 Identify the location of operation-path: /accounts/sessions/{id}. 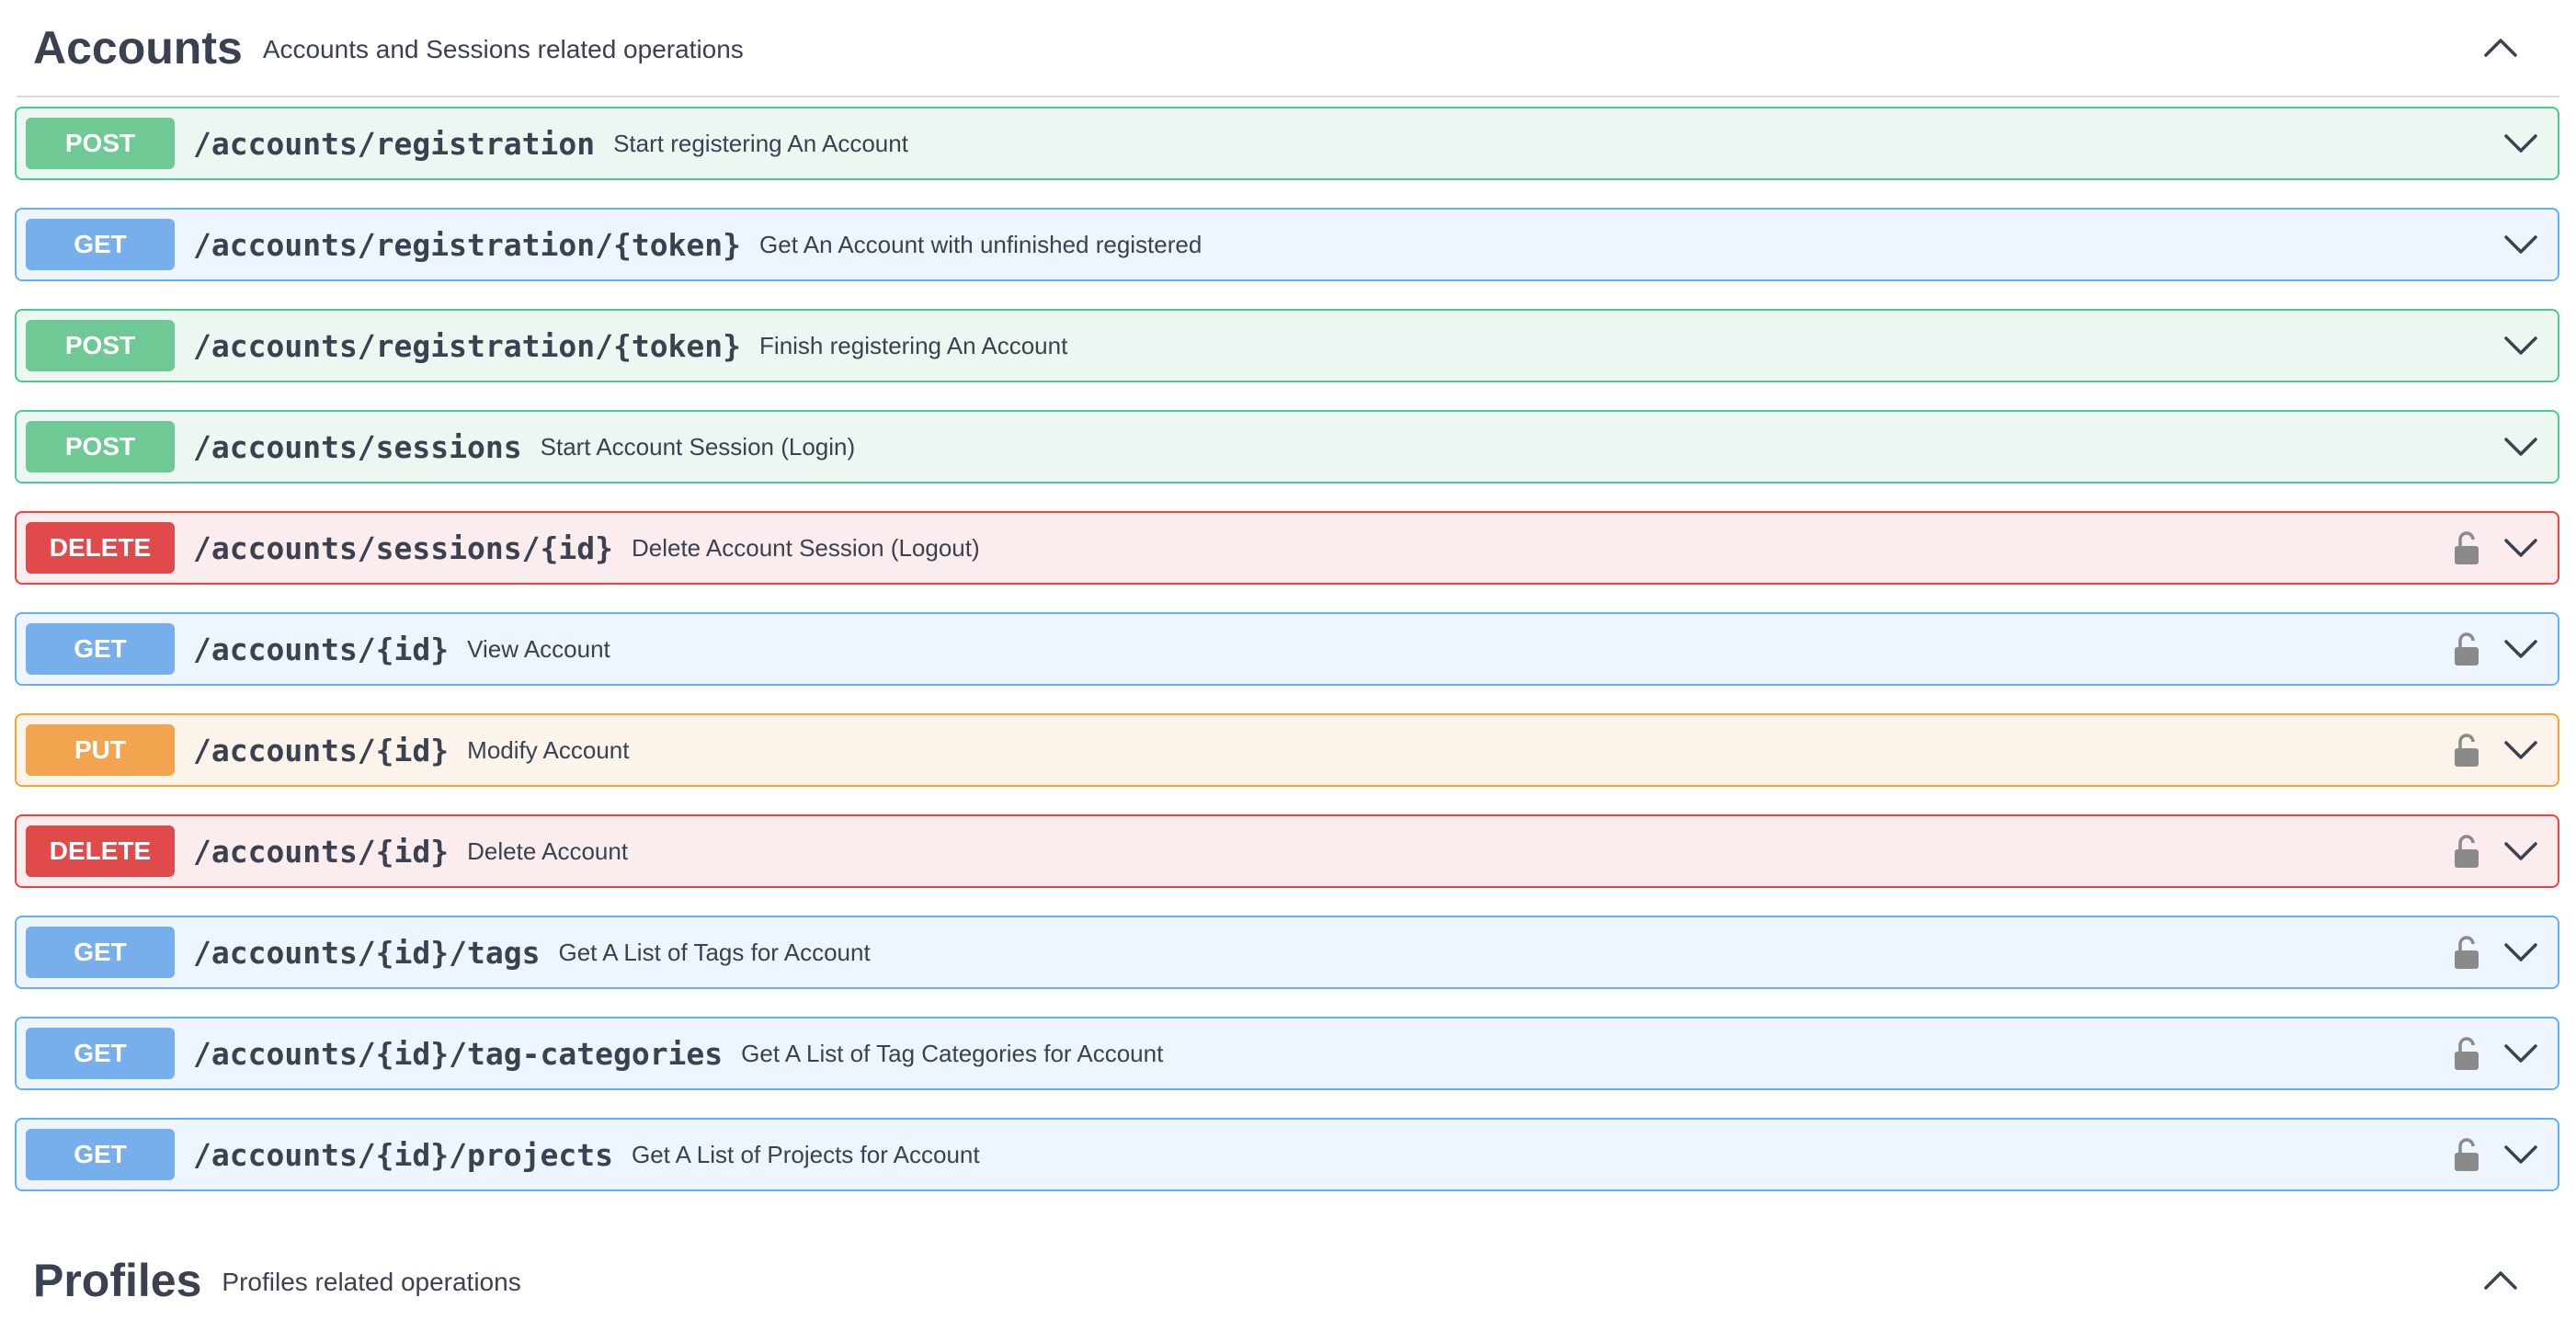
(403, 548).